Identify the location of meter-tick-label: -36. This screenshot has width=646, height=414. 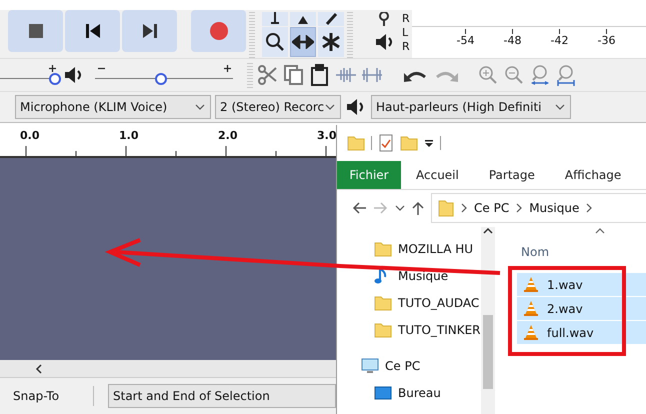
(607, 40).